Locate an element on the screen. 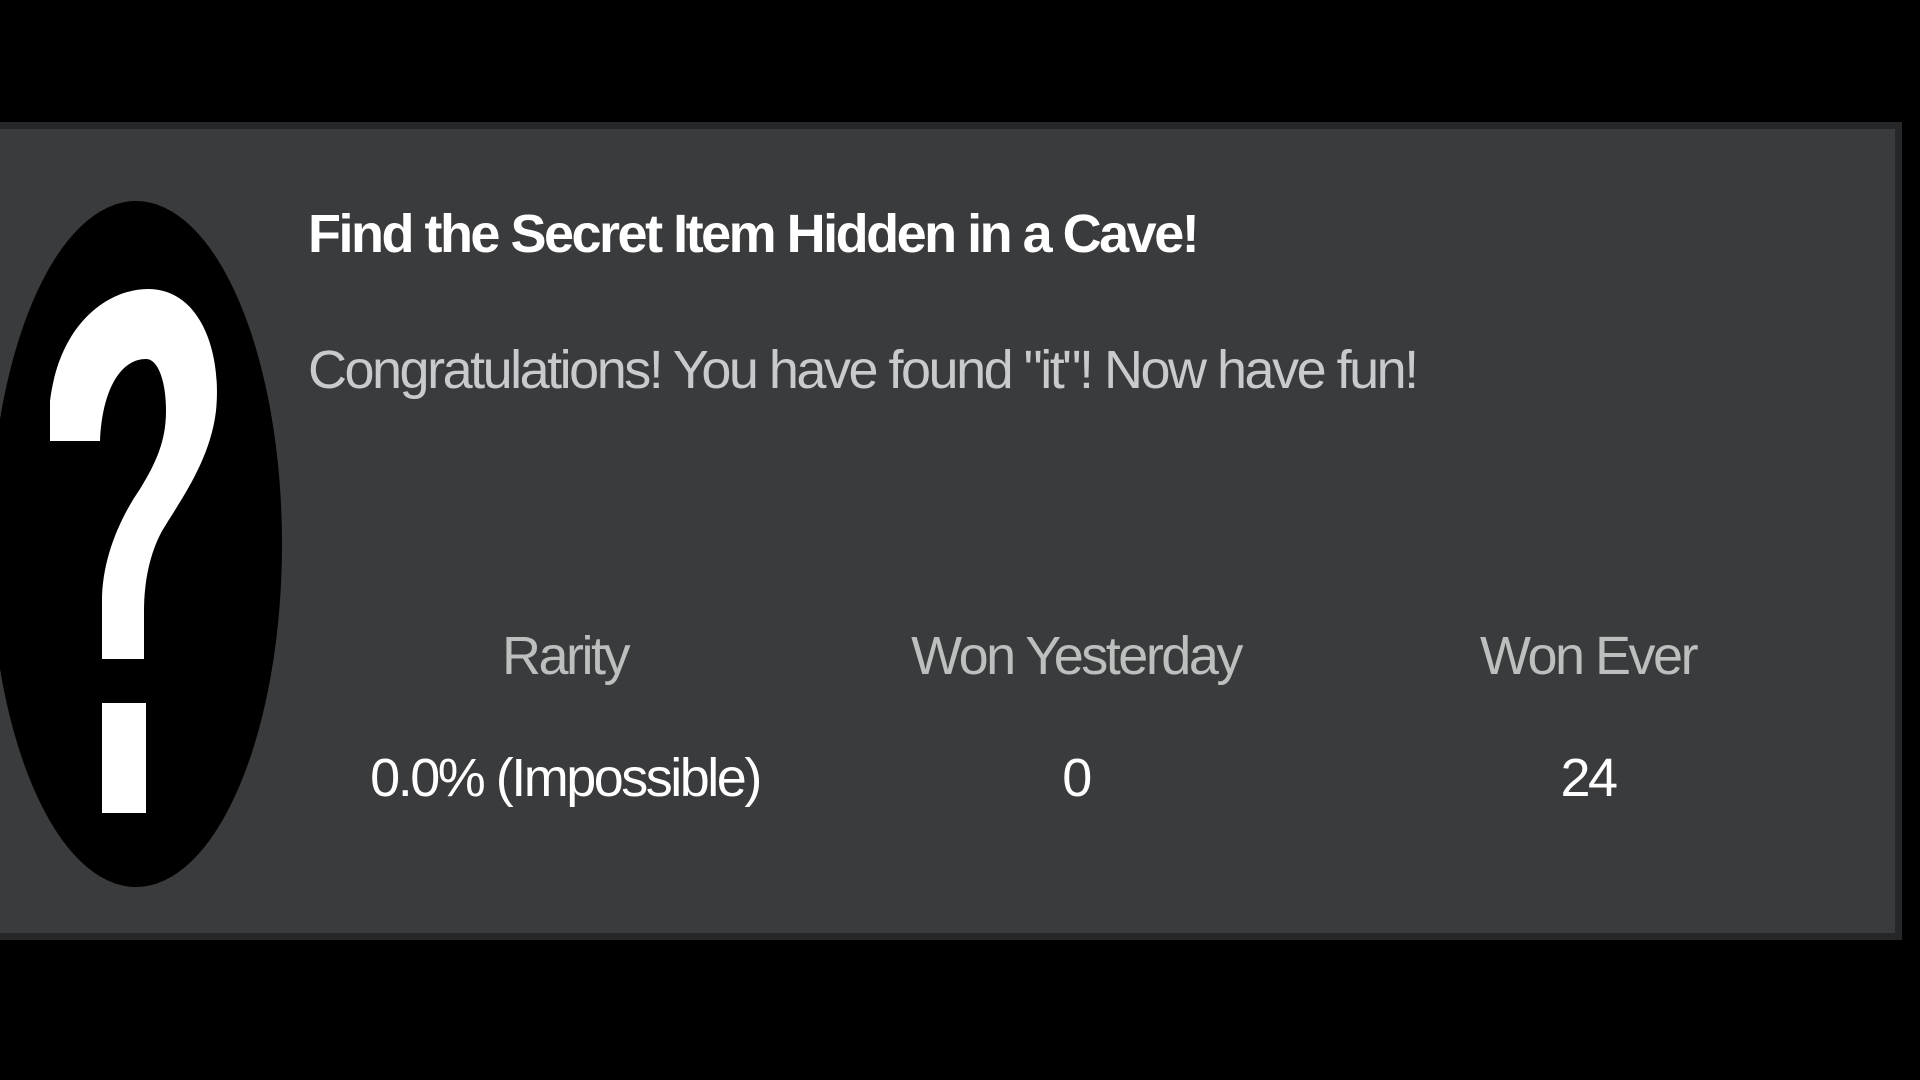  stat-won-ever-value: 24 is located at coordinates (1589, 778).